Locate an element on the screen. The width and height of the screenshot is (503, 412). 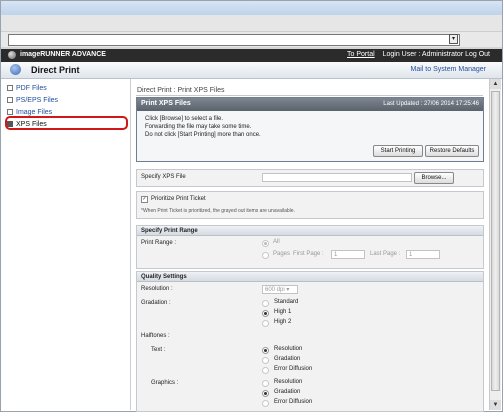
range-all-radio is located at coordinates (265, 243).